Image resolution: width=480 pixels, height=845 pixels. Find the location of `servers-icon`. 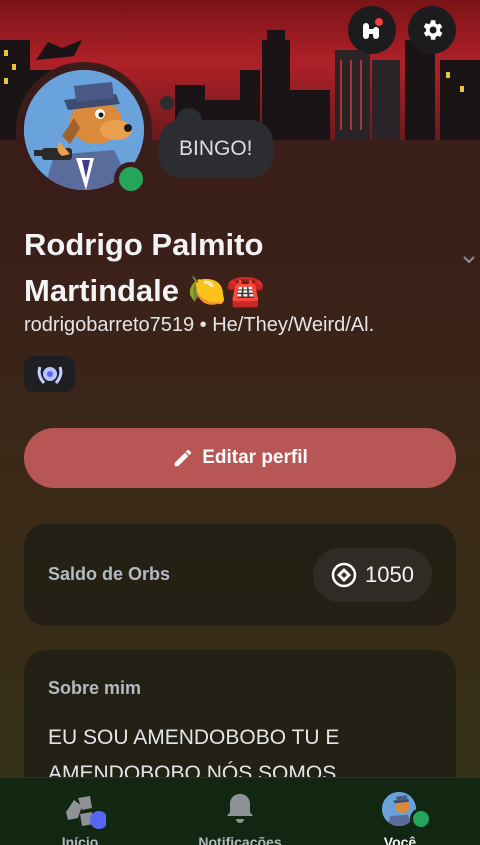

servers-icon is located at coordinates (86, 812).